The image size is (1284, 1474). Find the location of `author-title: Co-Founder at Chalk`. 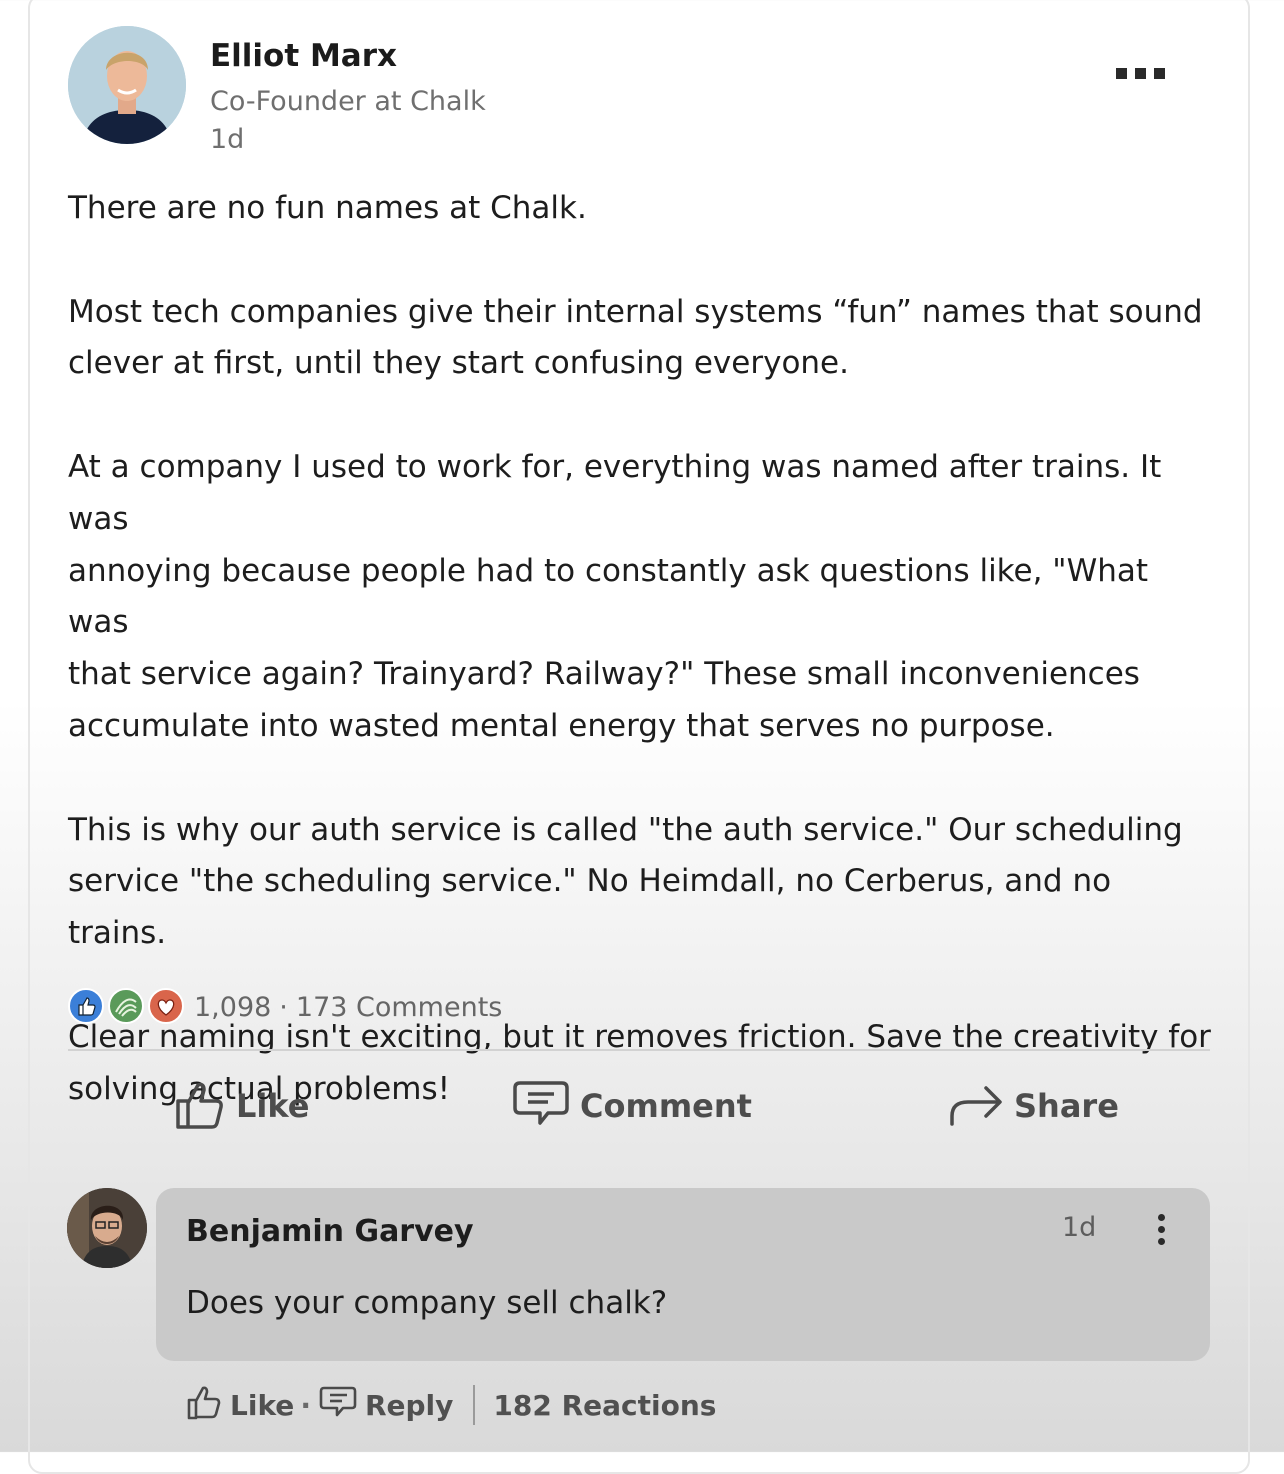

author-title: Co-Founder at Chalk is located at coordinates (348, 101).